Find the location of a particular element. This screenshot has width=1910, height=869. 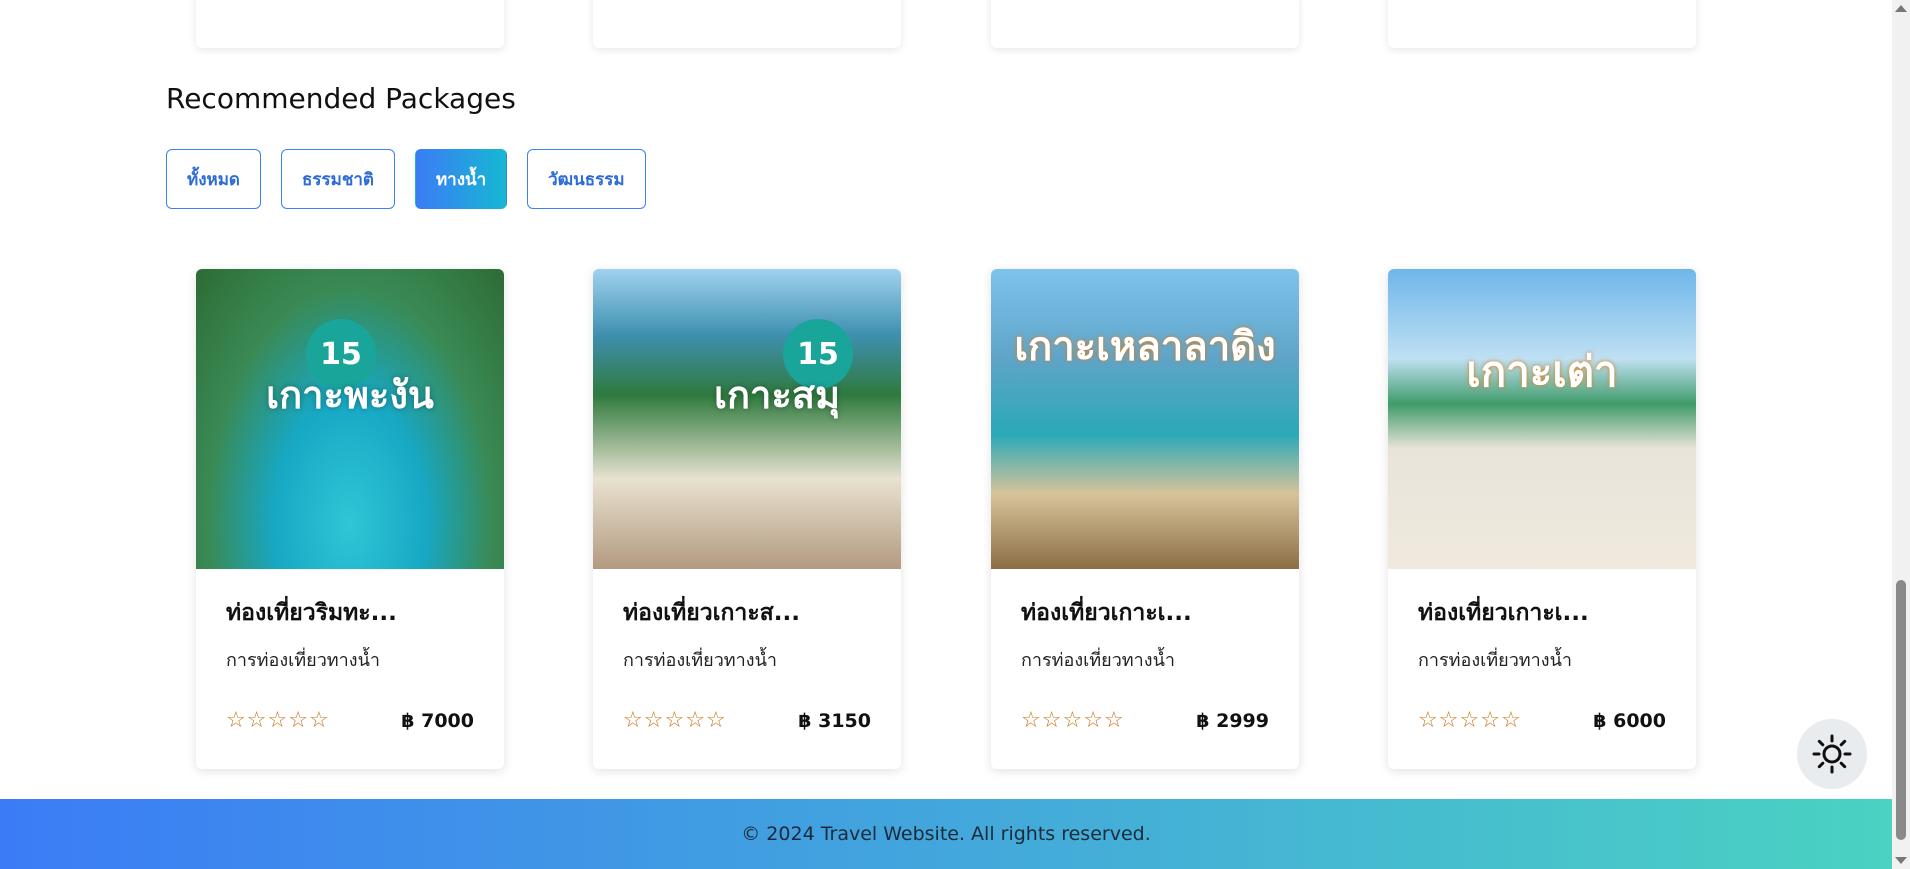

image-caption: เกาะสมุ is located at coordinates (777, 395).